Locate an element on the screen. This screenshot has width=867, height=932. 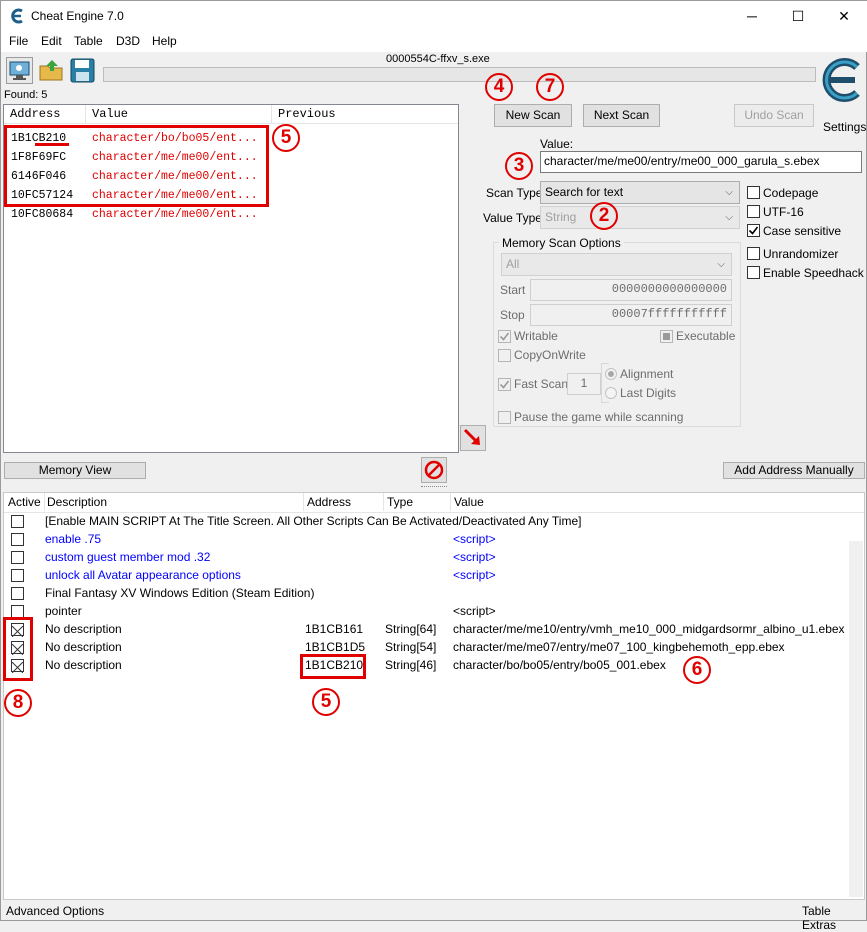
add-address-manually-button: Add Address Manually is located at coordinates (794, 470).